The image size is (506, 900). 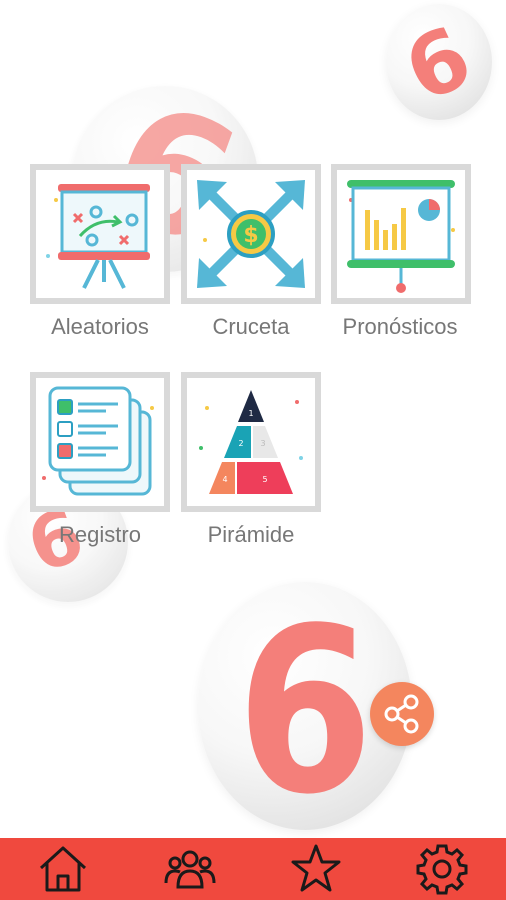 I want to click on star-icon, so click(x=316, y=868).